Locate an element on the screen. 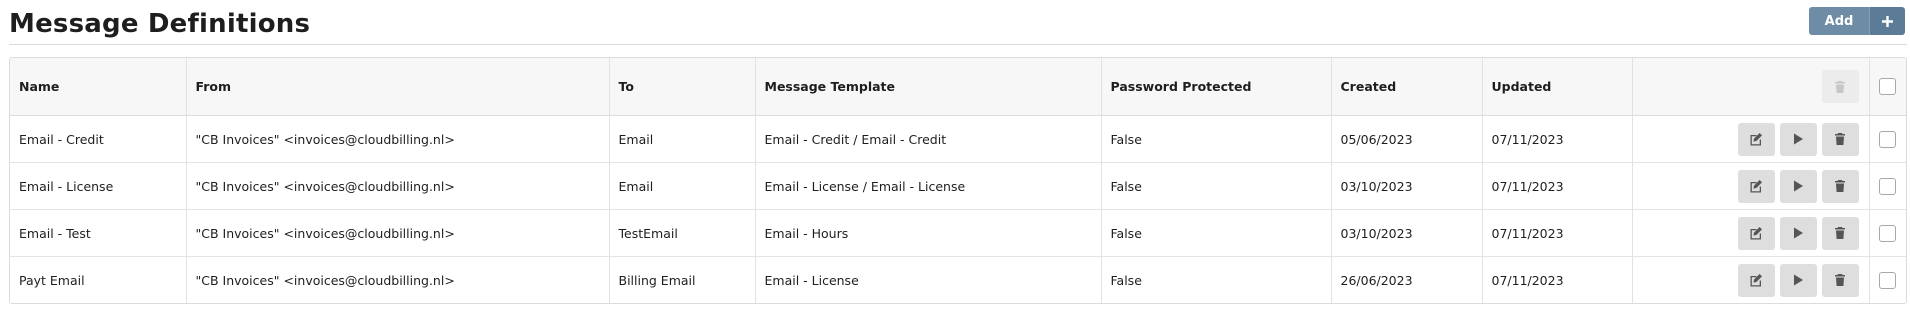 This screenshot has width=1910, height=321. bulk-delete-button is located at coordinates (1840, 86).